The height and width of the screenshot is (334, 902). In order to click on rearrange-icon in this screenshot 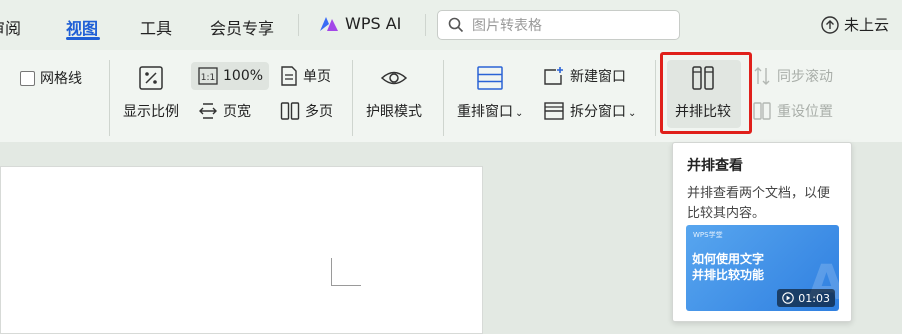, I will do `click(490, 78)`.